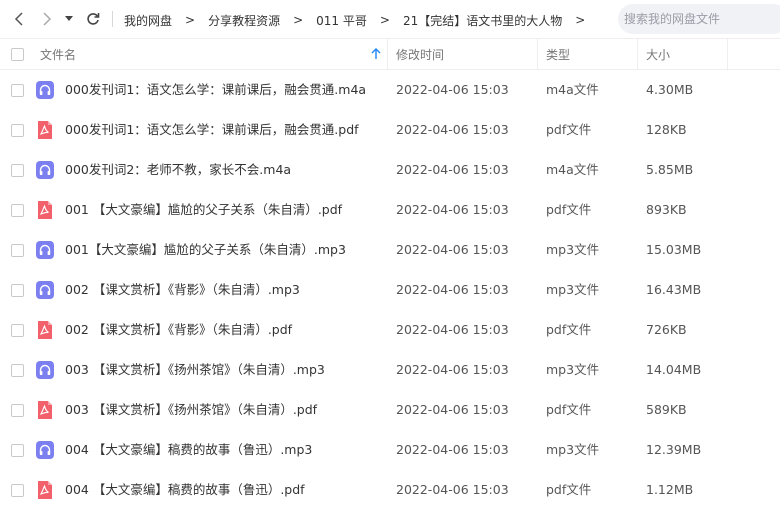 The height and width of the screenshot is (516, 780). What do you see at coordinates (666, 409) in the screenshot?
I see `file-size: 589KB` at bounding box center [666, 409].